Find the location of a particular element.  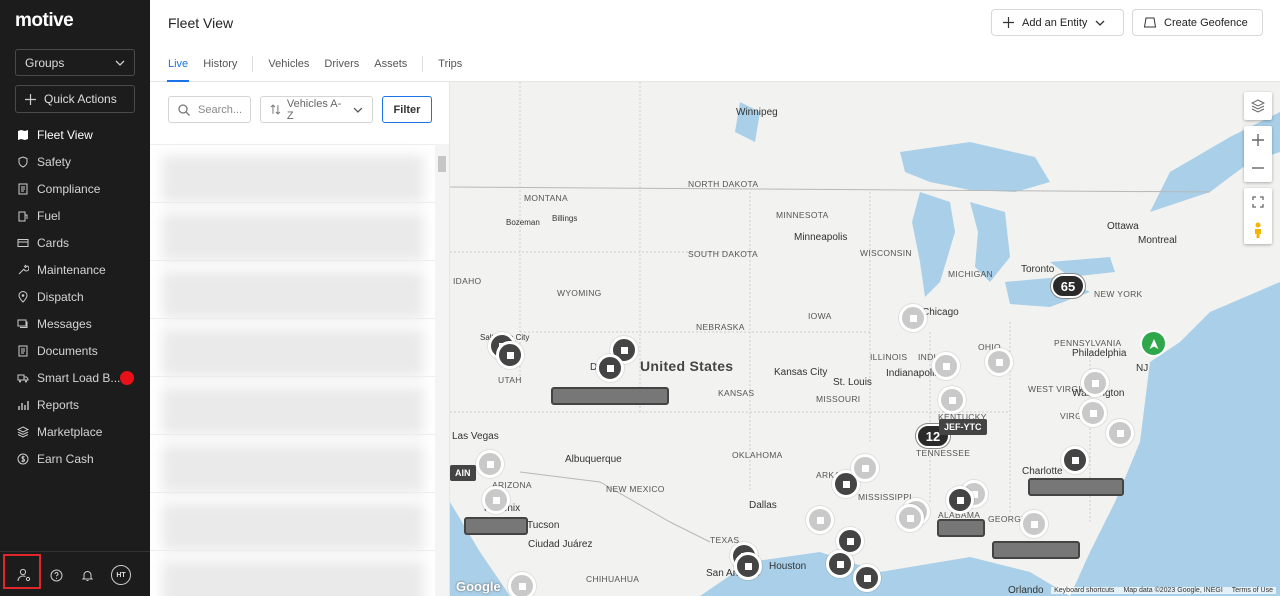

map-city-label: Toronto is located at coordinates (1038, 269).